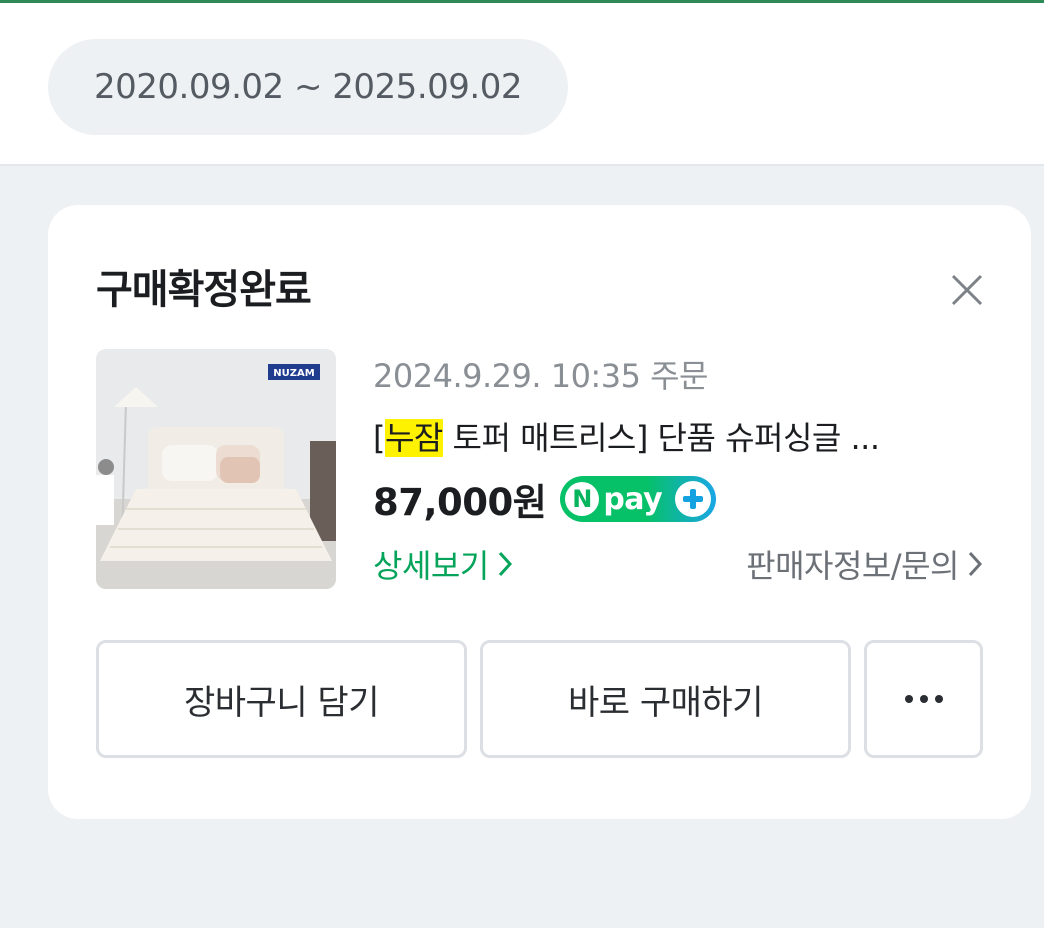  I want to click on more-options-button, so click(923, 699).